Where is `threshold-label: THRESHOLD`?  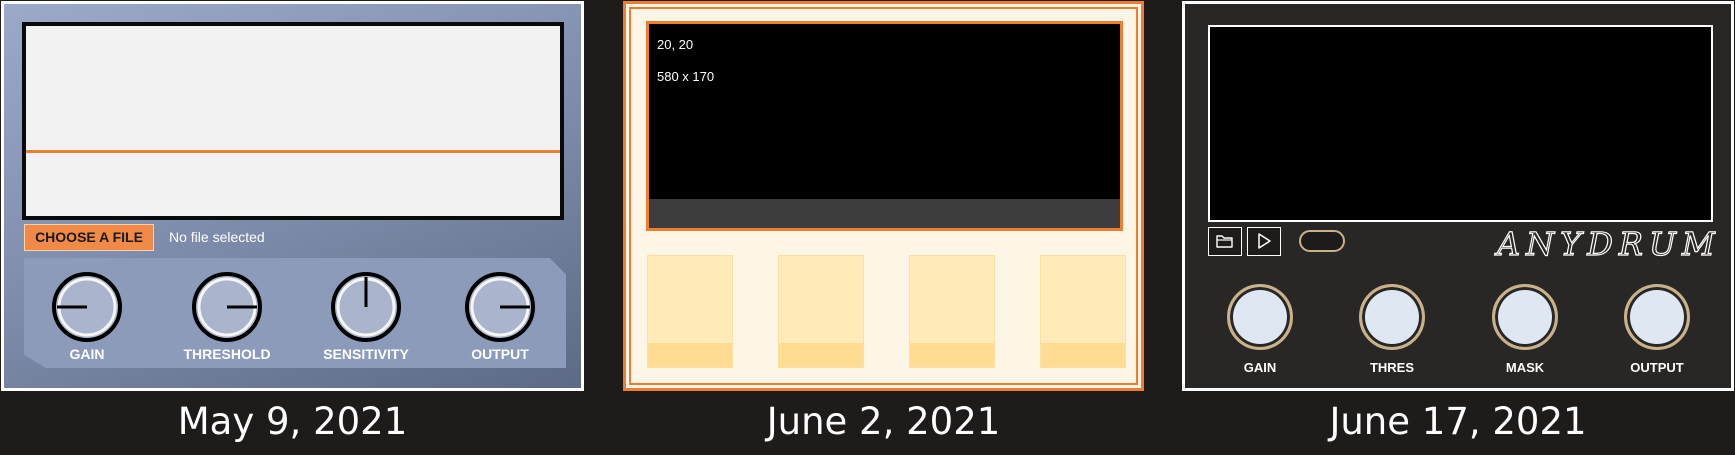
threshold-label: THRESHOLD is located at coordinates (227, 354).